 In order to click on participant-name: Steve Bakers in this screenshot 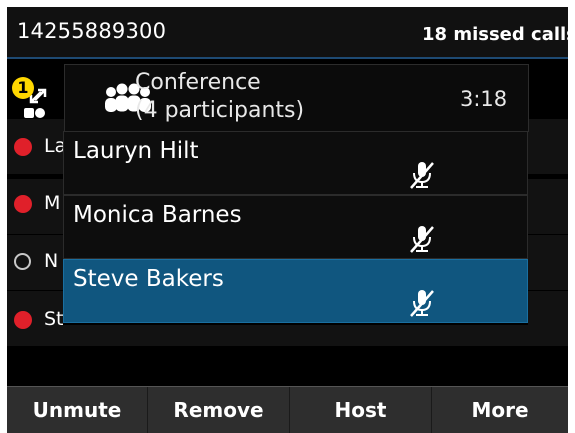, I will do `click(148, 279)`.